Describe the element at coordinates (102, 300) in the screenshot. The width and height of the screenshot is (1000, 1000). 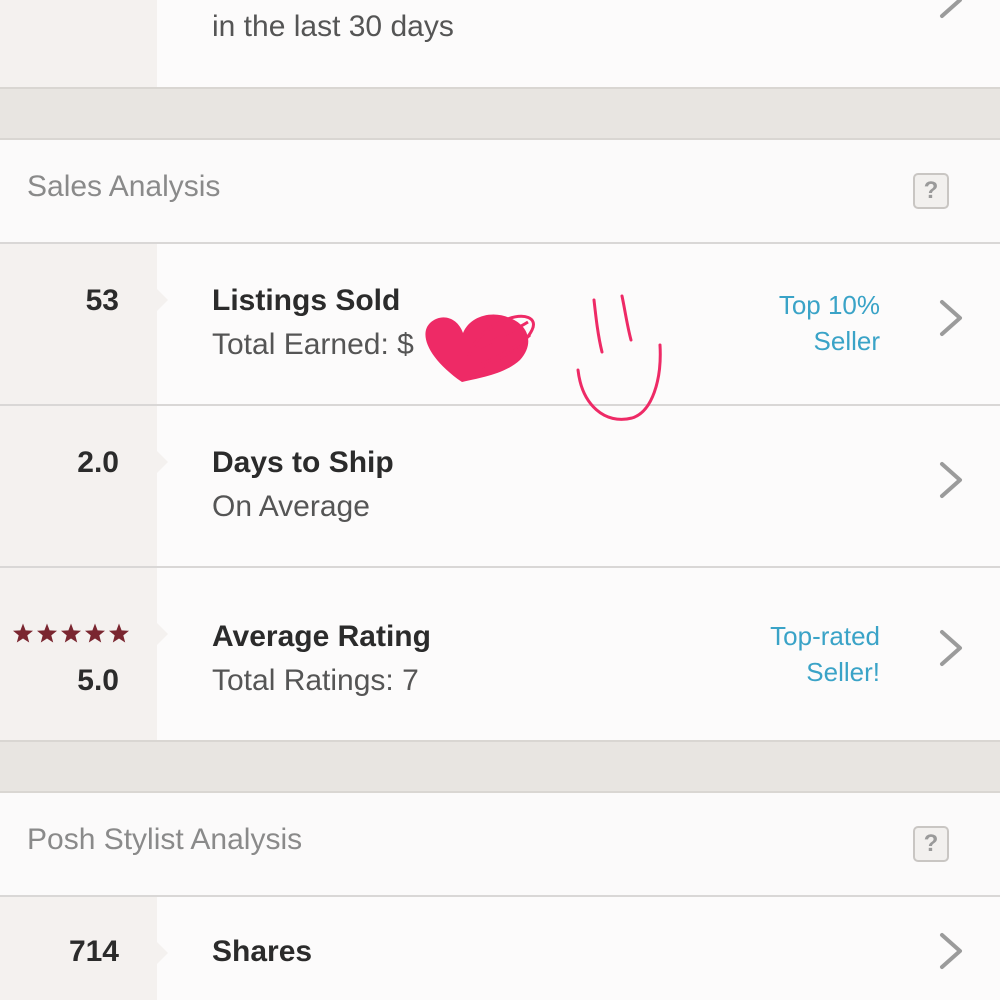
I see `listings-sold-count: 53` at that location.